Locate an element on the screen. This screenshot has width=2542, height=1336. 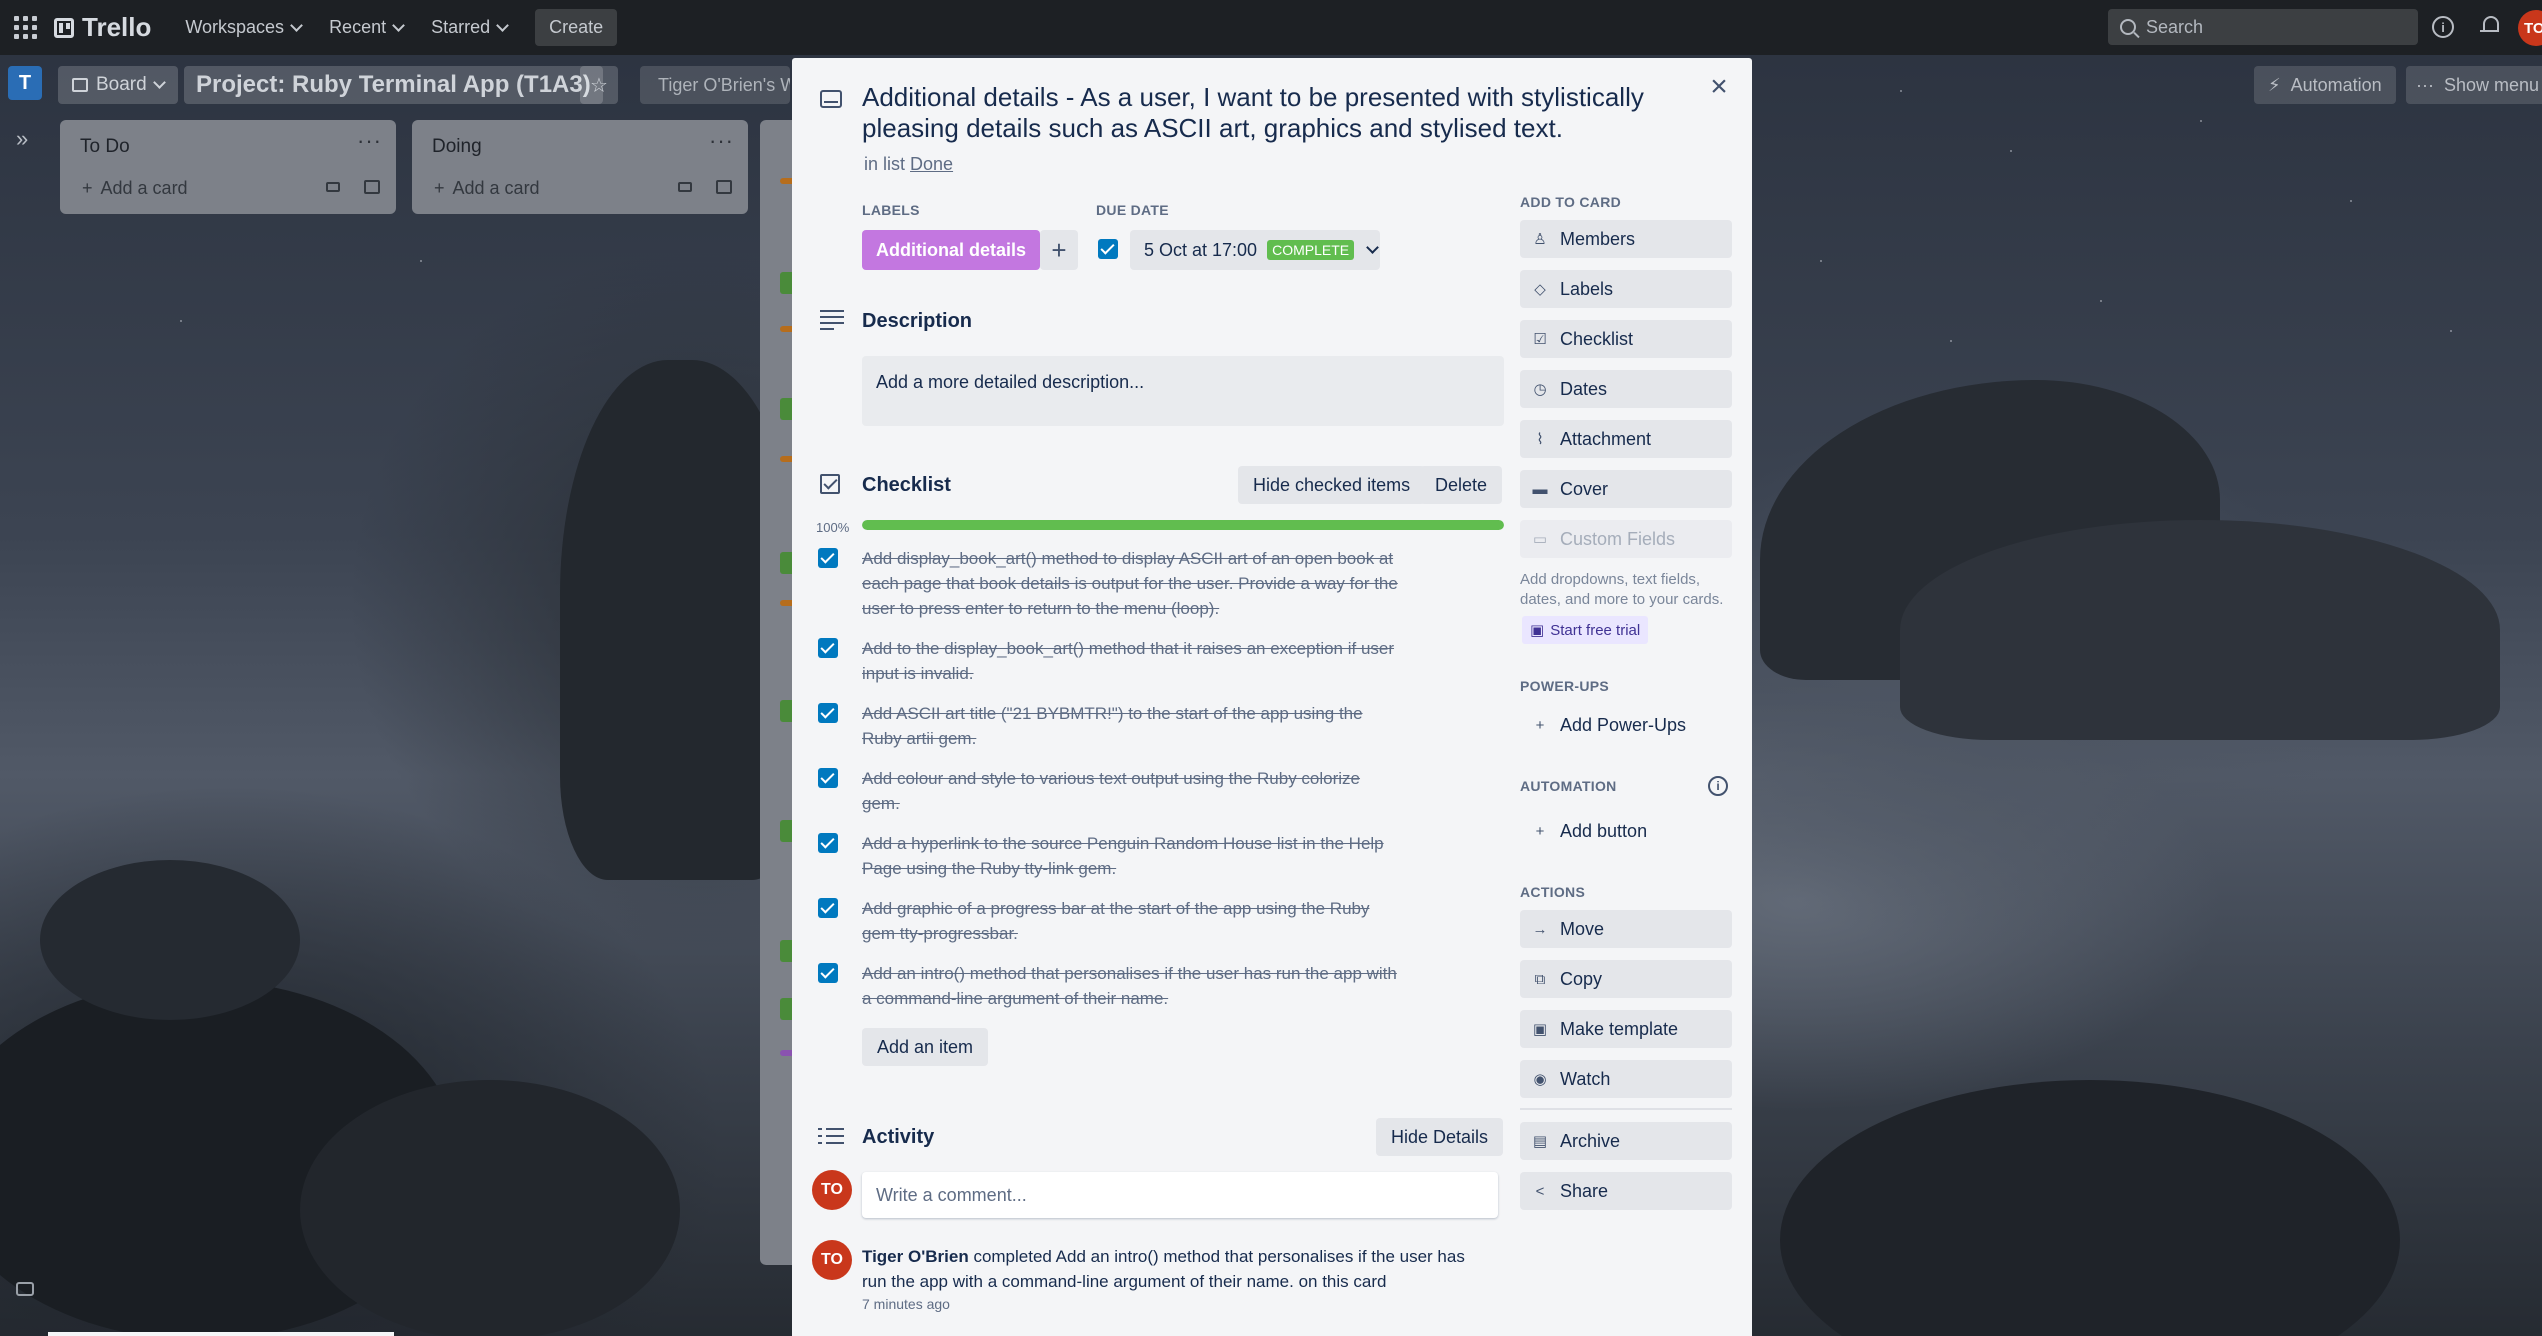
trello-logo: Trello is located at coordinates (102, 27).